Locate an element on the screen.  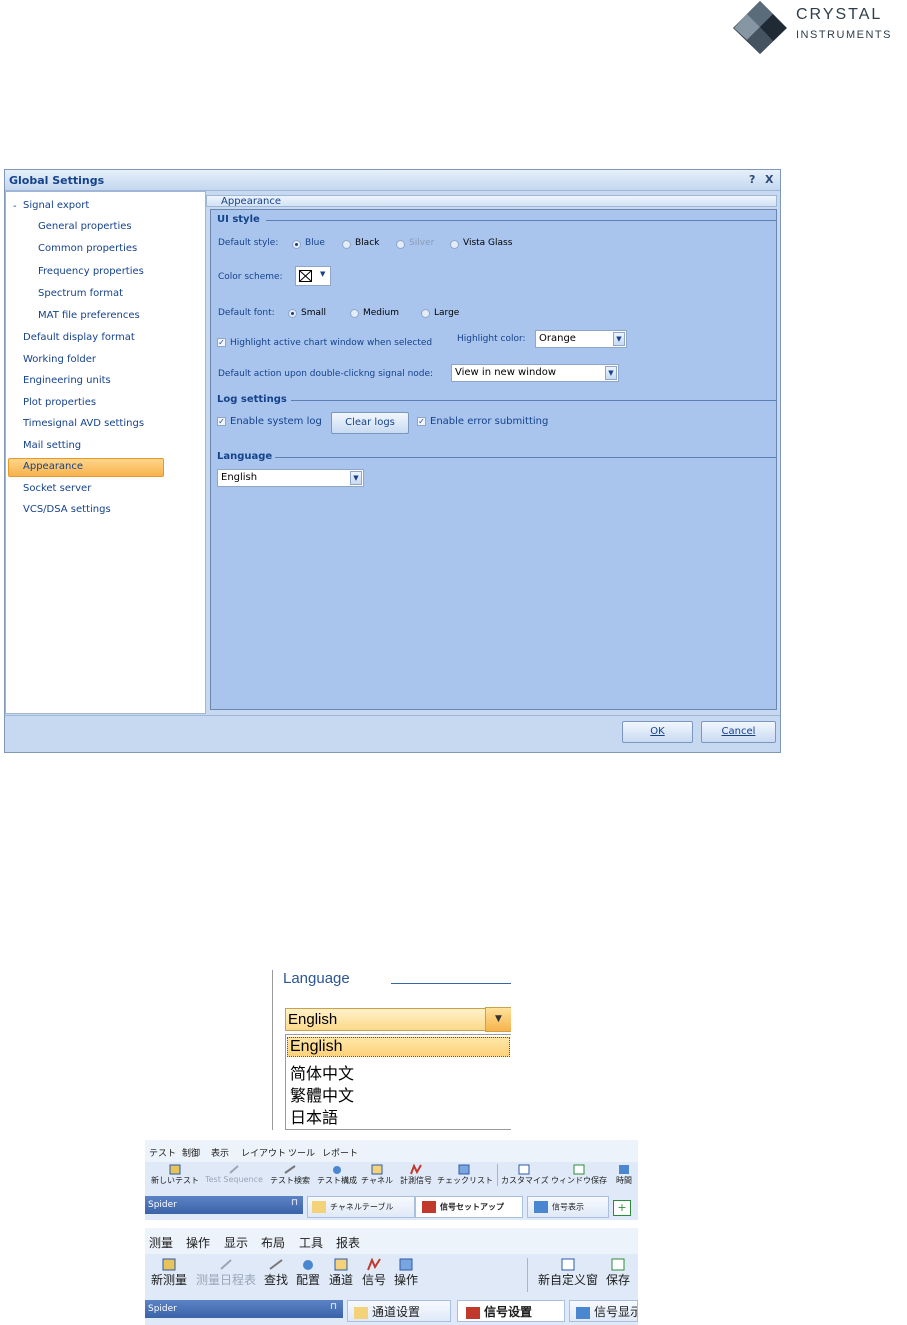
tool-channel: チャネル is located at coordinates (377, 1175).